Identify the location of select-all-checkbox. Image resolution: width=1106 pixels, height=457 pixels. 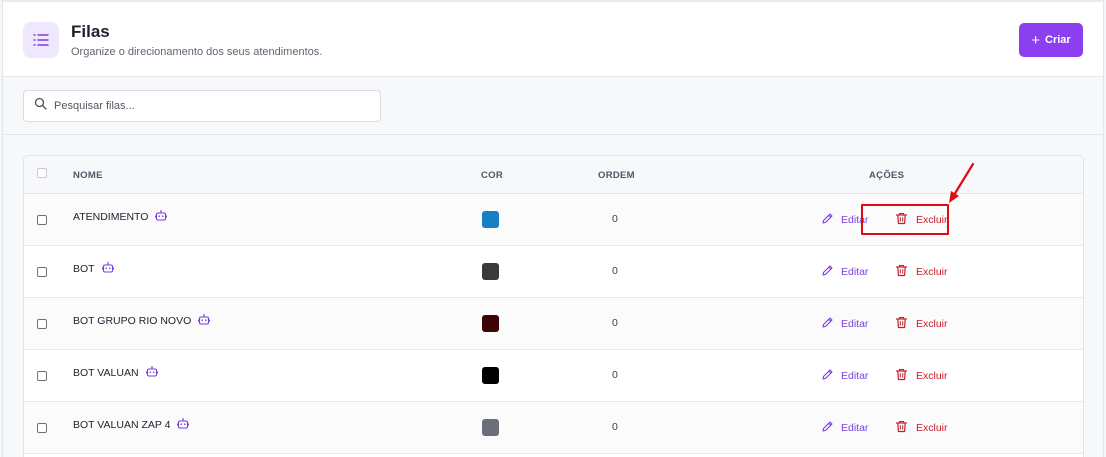
(42, 173).